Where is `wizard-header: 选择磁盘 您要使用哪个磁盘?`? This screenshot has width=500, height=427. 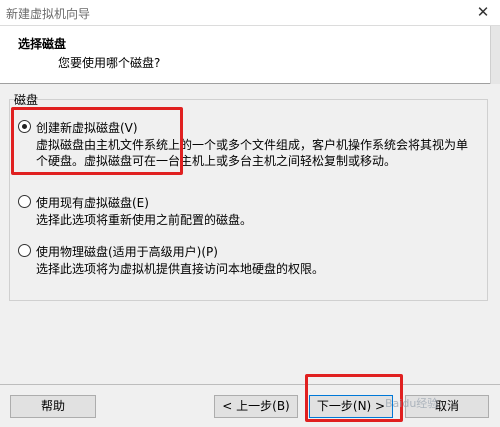
wizard-header: 选择磁盘 您要使用哪个磁盘? is located at coordinates (245, 55).